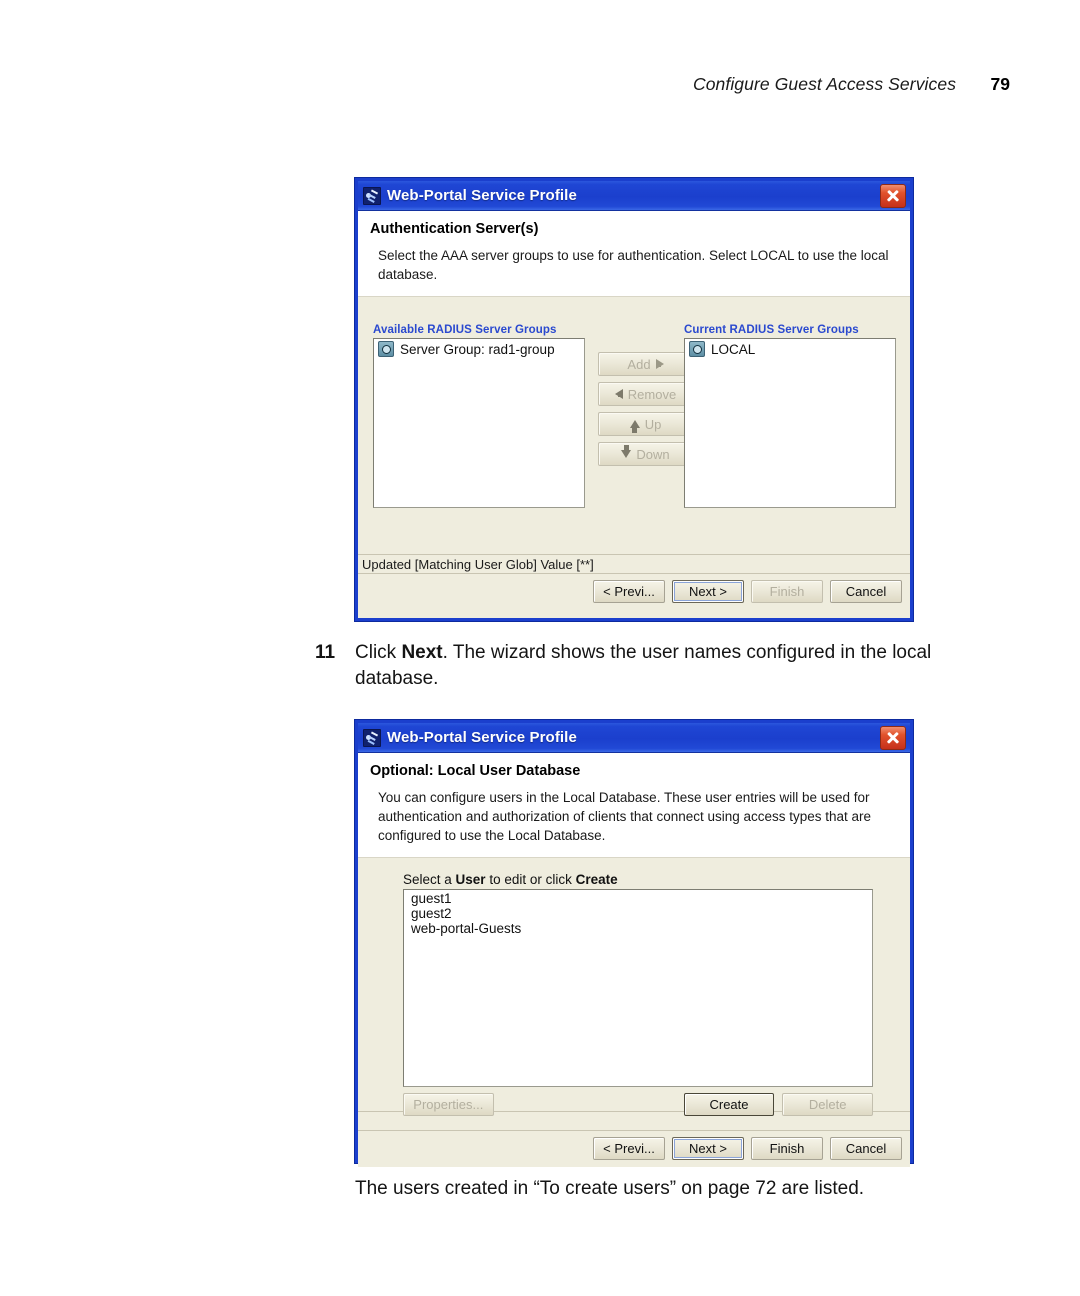 The height and width of the screenshot is (1296, 1080). What do you see at coordinates (733, 349) in the screenshot?
I see `list-item-label: LOCAL` at bounding box center [733, 349].